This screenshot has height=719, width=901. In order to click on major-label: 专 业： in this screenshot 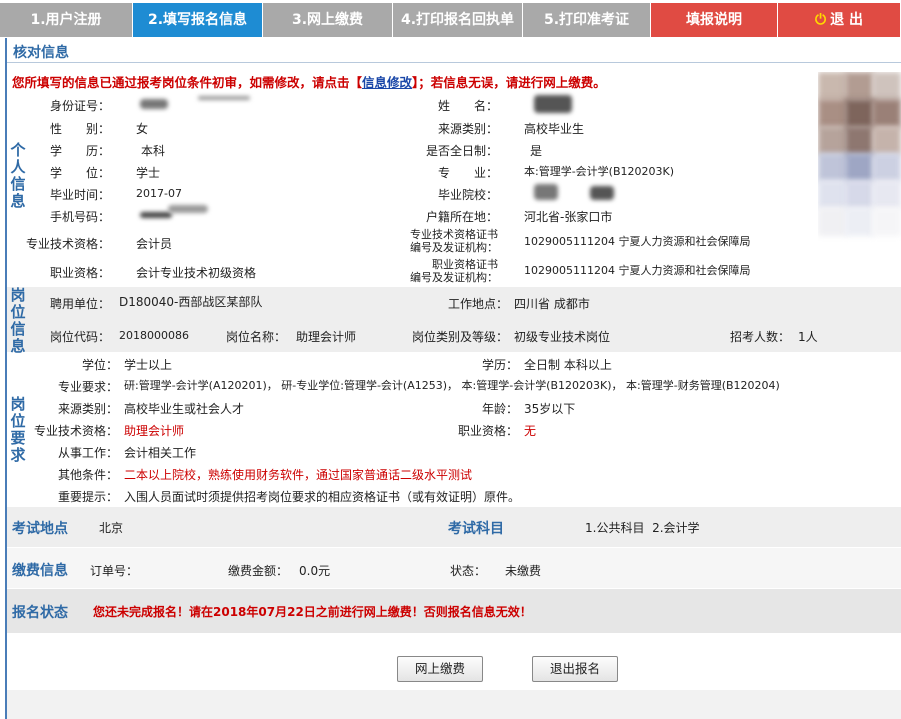, I will do `click(467, 173)`.